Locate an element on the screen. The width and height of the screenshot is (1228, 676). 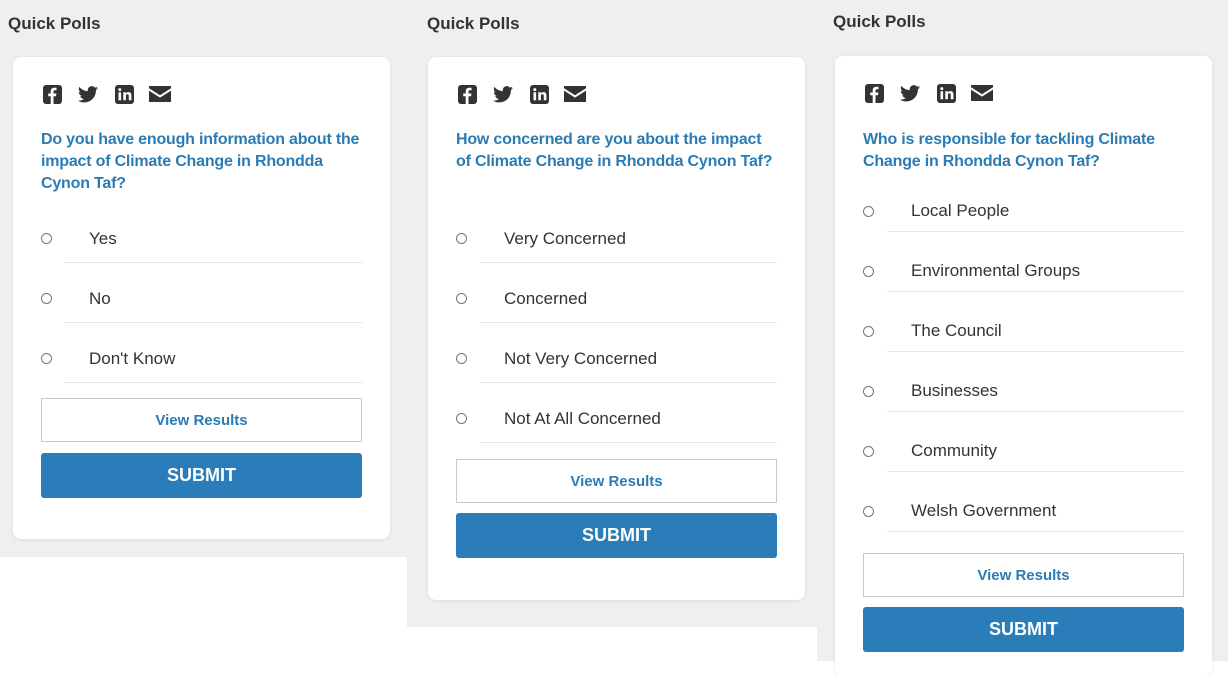
option-label: Community is located at coordinates (954, 450).